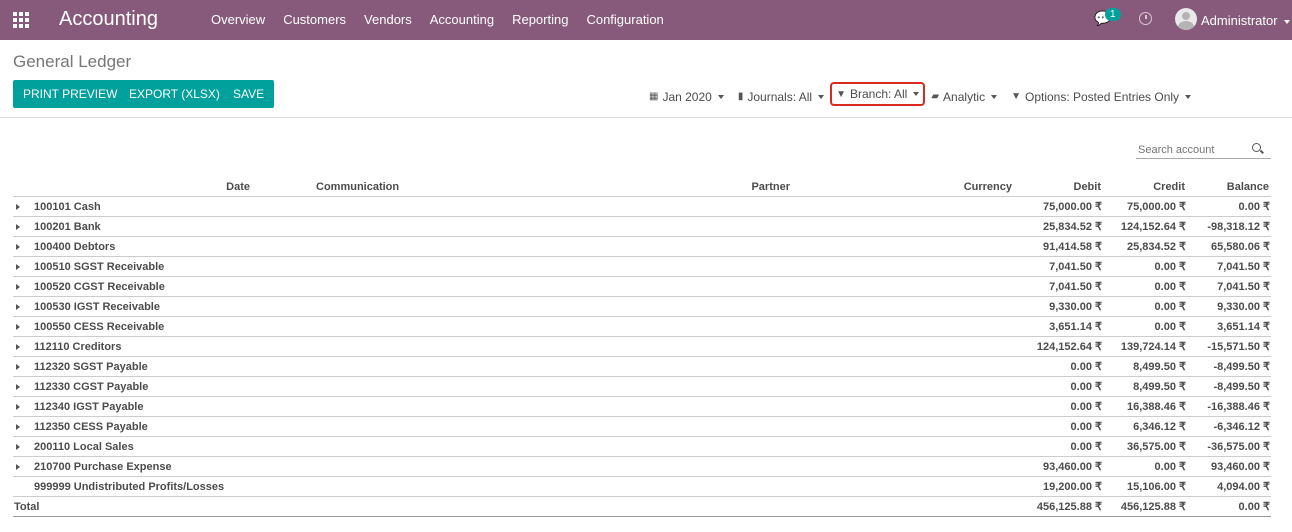 Image resolution: width=1292 pixels, height=532 pixels. I want to click on analytic-filter: ▰ Analytic, so click(964, 96).